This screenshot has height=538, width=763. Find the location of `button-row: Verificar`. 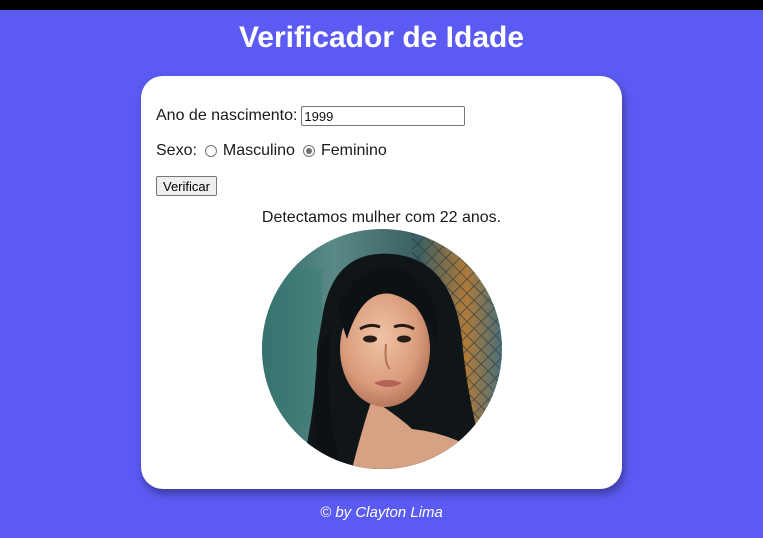

button-row: Verificar is located at coordinates (186, 186).